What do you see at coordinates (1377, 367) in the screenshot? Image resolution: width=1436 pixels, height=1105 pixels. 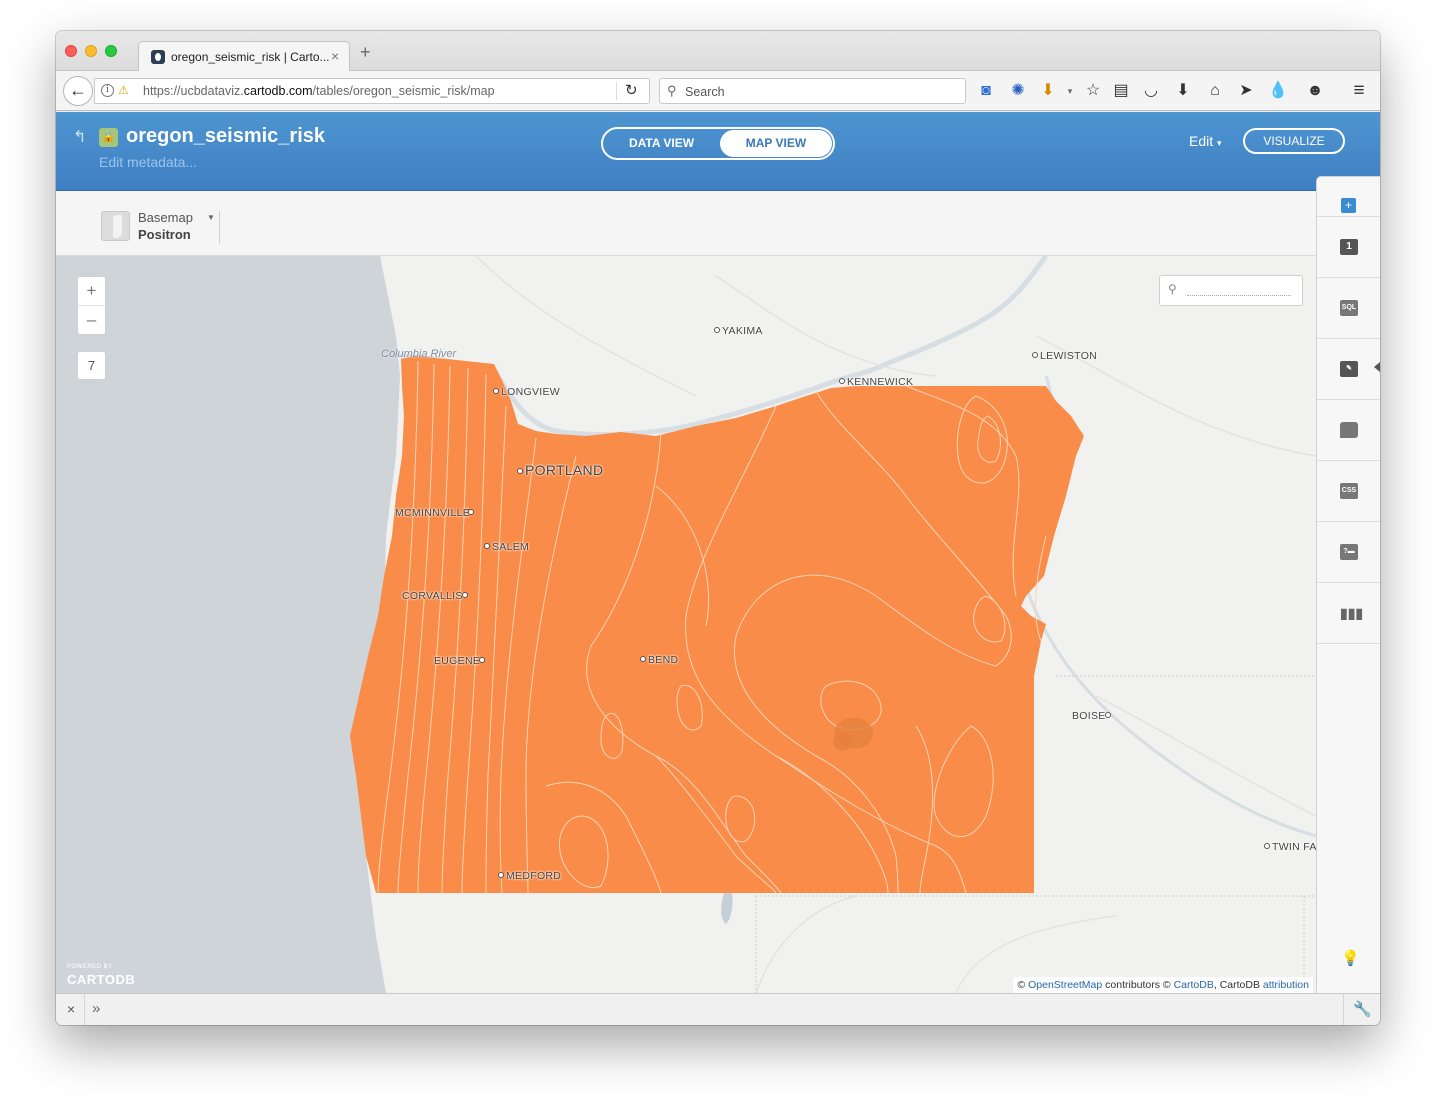 I see `active-panel-arrow-icon` at bounding box center [1377, 367].